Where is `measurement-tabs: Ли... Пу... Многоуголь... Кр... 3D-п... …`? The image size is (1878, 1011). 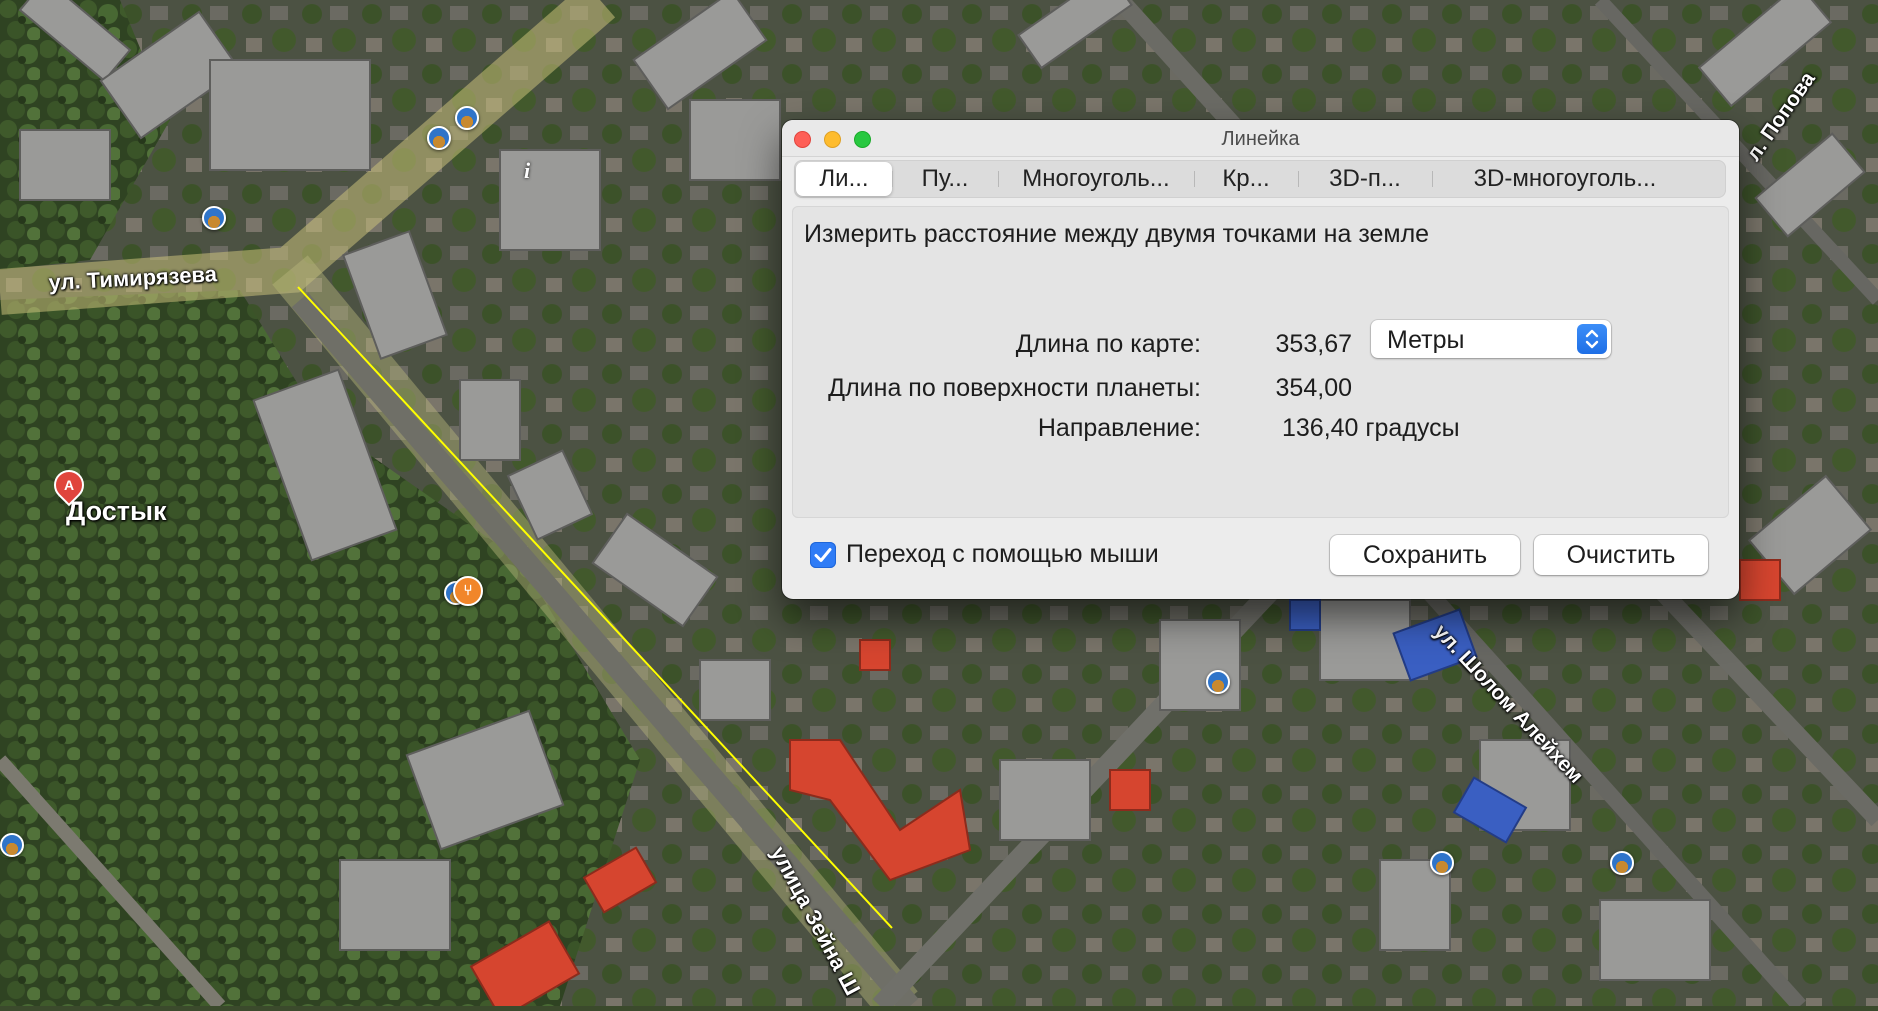
measurement-tabs: Ли... Пу... Многоуголь... Кр... 3D-п... … is located at coordinates (1260, 179).